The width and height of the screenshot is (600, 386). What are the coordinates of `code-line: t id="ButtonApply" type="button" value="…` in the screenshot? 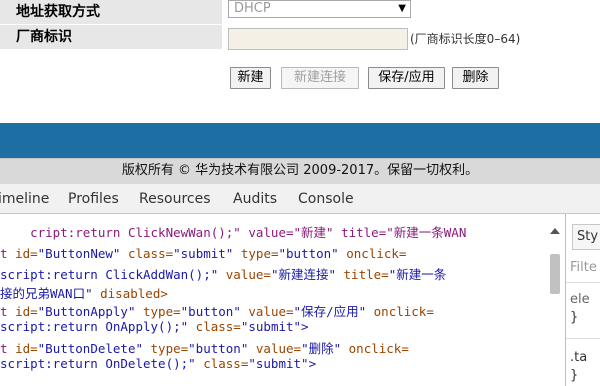 It's located at (217, 310).